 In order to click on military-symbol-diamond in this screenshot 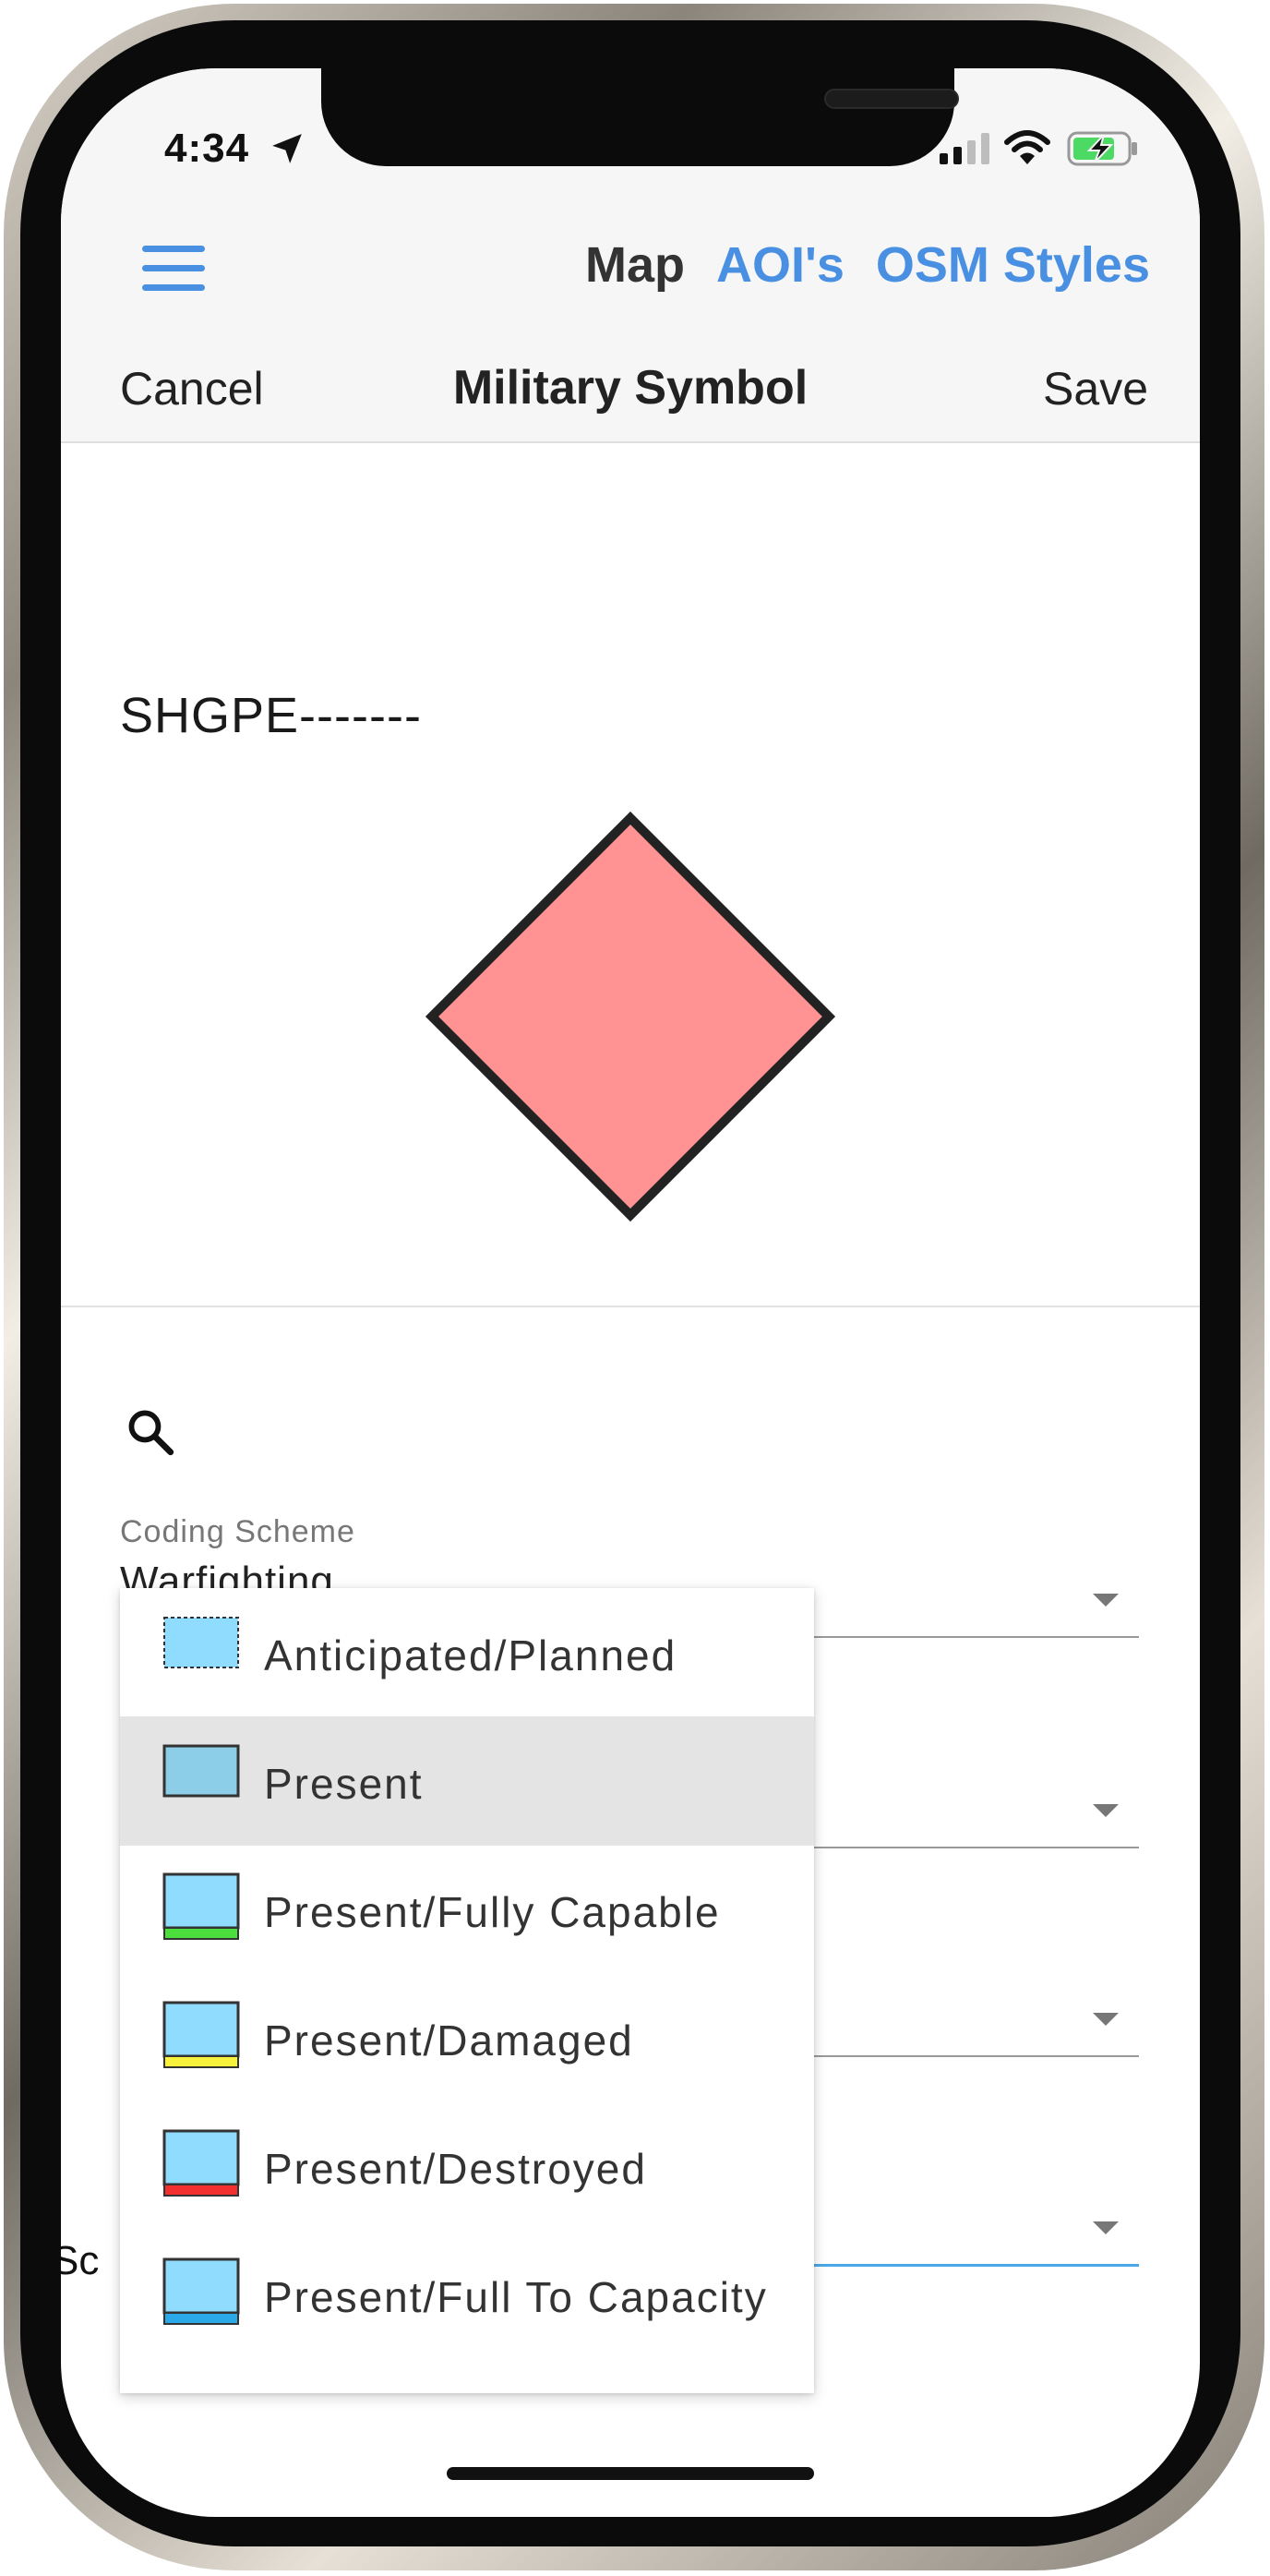, I will do `click(630, 1016)`.